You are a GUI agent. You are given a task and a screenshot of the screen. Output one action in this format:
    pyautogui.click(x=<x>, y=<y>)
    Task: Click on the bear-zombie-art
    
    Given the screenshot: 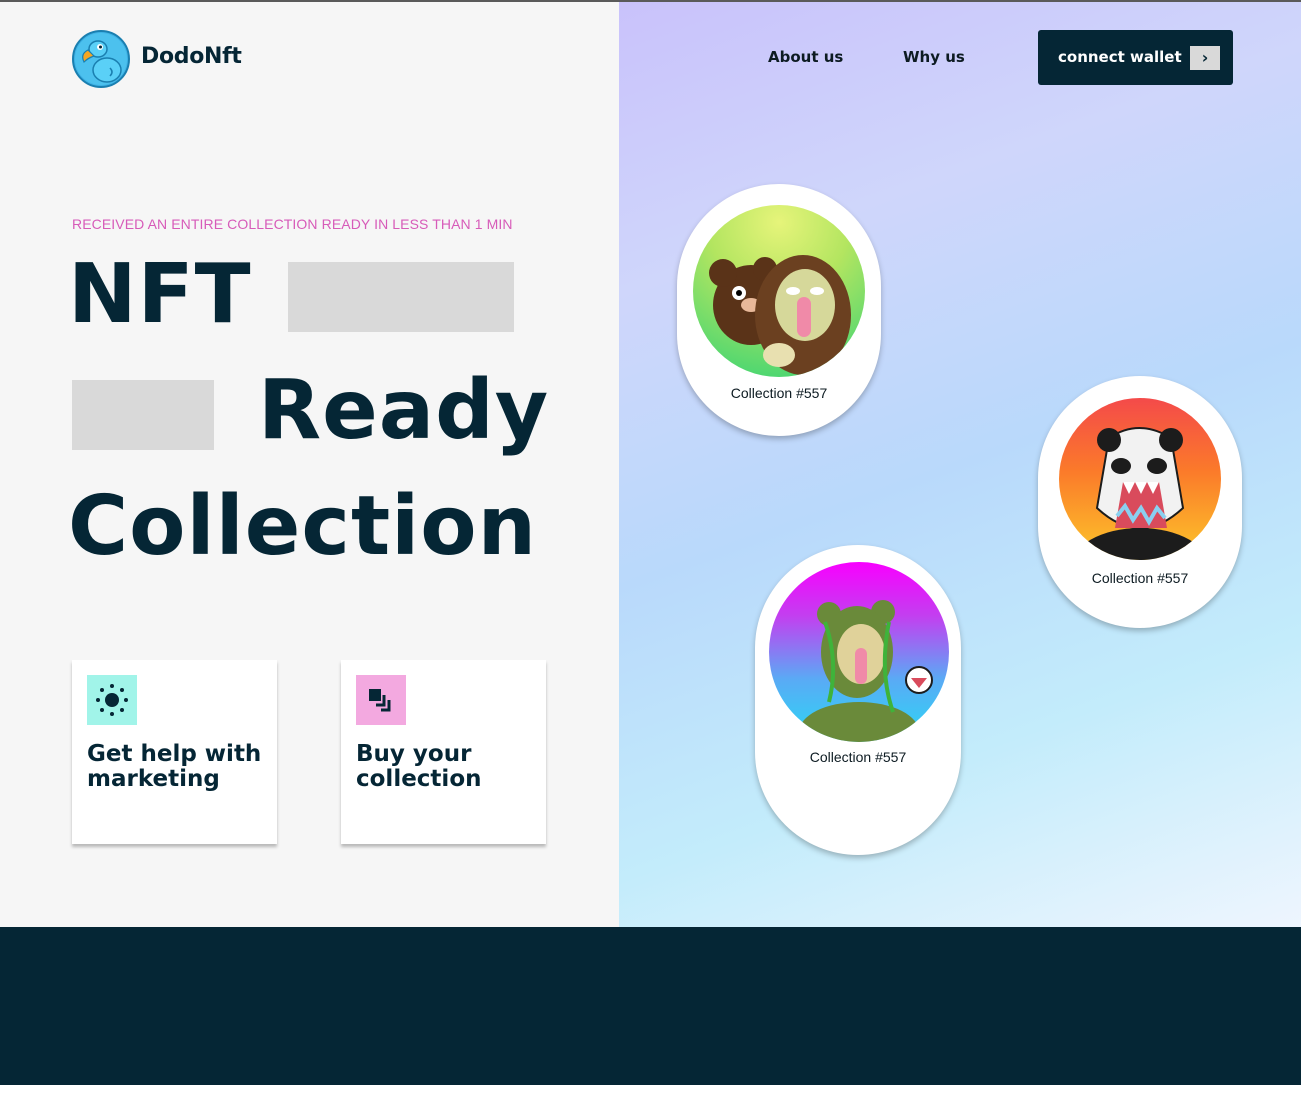 What is the action you would take?
    pyautogui.click(x=779, y=291)
    